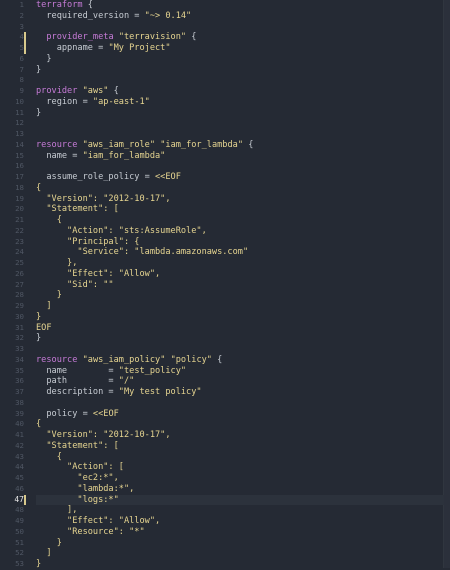 This screenshot has width=450, height=570. I want to click on code-line: 11}, so click(222, 113).